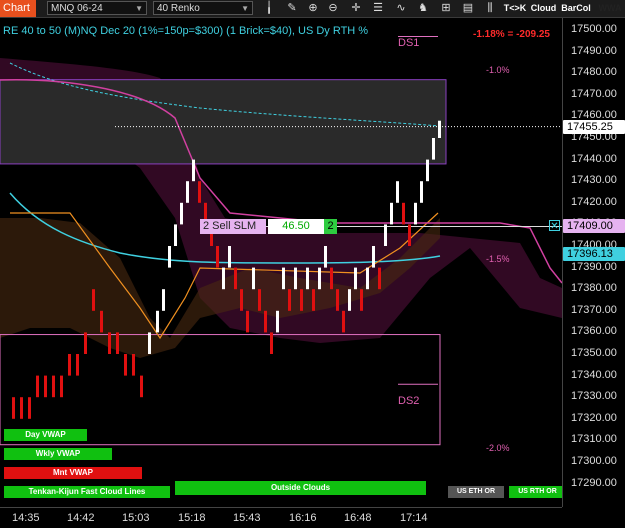  What do you see at coordinates (333, 8) in the screenshot?
I see `zoom-out-icon: ⊖` at bounding box center [333, 8].